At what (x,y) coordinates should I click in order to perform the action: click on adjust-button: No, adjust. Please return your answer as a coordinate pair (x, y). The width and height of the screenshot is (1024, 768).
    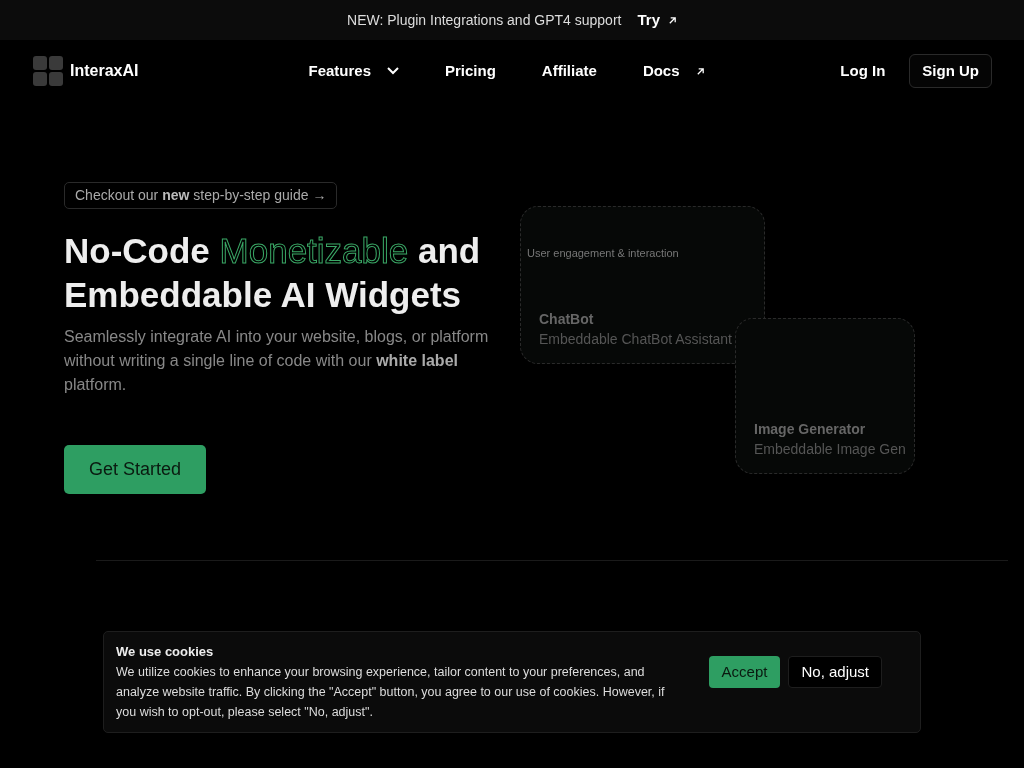
    Looking at the image, I should click on (835, 672).